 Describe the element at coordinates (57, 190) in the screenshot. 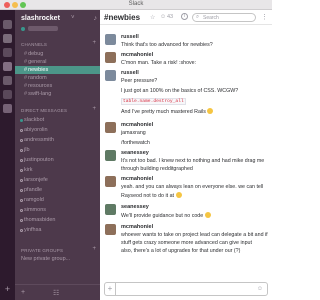

I see `sidebar-dm-pfandle: pfandle` at that location.